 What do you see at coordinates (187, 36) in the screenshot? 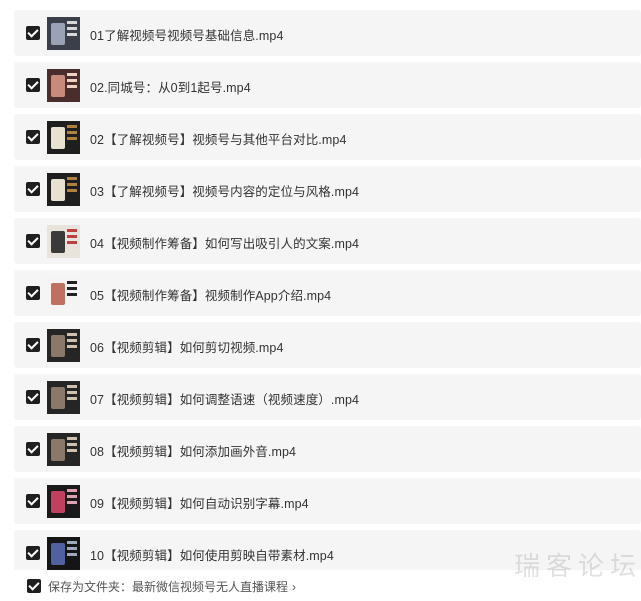
I see `file-name: 01了解视频号视频号基础信息.mp4` at bounding box center [187, 36].